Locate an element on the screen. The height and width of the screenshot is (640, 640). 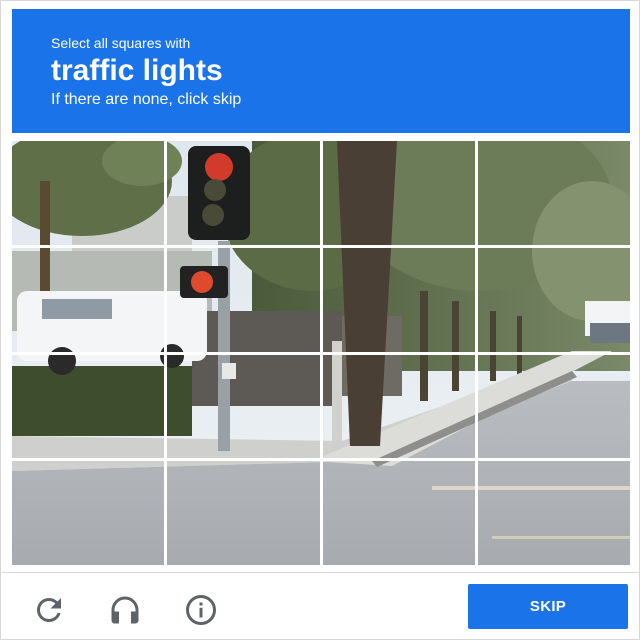
audio-challenge-button is located at coordinates (125, 610).